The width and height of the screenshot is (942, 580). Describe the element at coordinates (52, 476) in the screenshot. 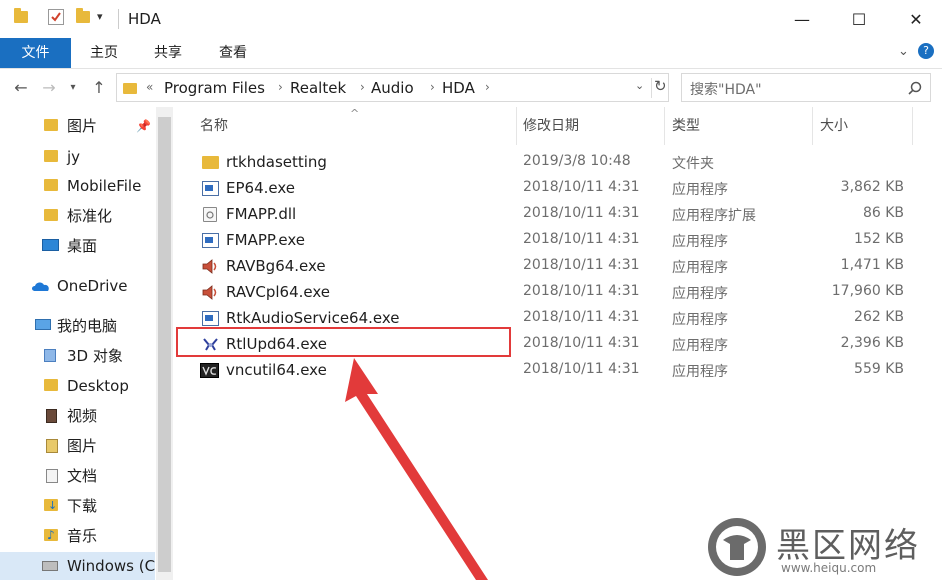

I see `documents-icon` at that location.